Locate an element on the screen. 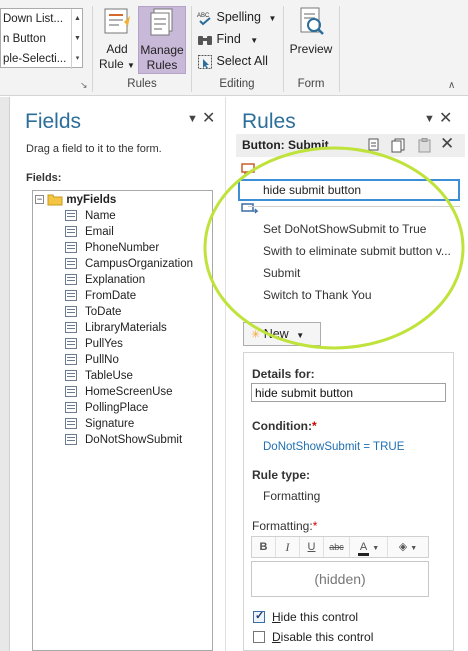 The image size is (468, 651). gallery-scroll-down-icon: ▼ is located at coordinates (77, 39).